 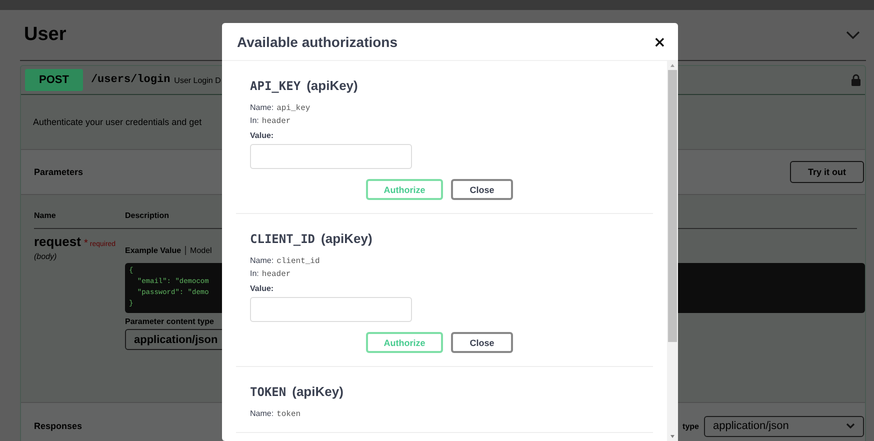 I want to click on description-text: Authenticate your user credentials and get, so click(x=117, y=122).